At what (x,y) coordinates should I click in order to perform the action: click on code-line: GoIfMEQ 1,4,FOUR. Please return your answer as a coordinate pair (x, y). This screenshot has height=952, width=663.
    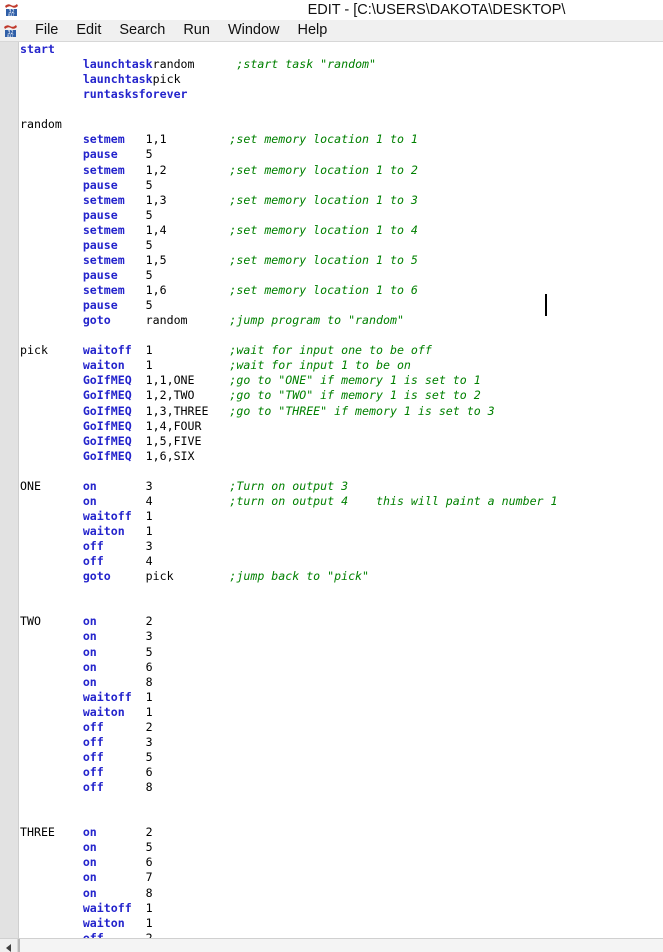
    Looking at the image, I should click on (341, 426).